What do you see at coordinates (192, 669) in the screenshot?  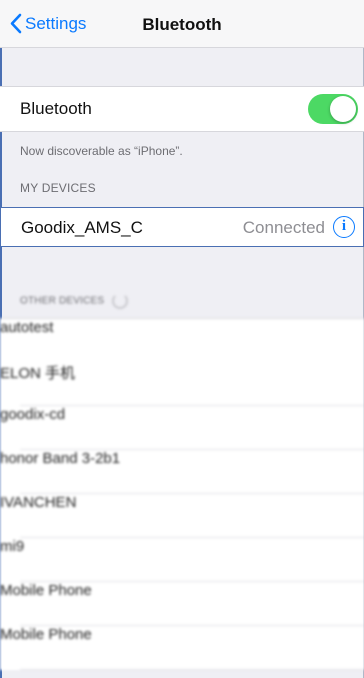 I see `row-divider` at bounding box center [192, 669].